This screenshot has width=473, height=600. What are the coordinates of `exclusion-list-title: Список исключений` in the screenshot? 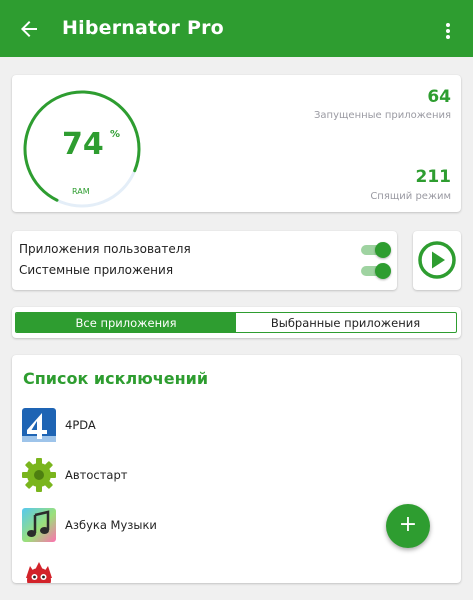 It's located at (116, 378).